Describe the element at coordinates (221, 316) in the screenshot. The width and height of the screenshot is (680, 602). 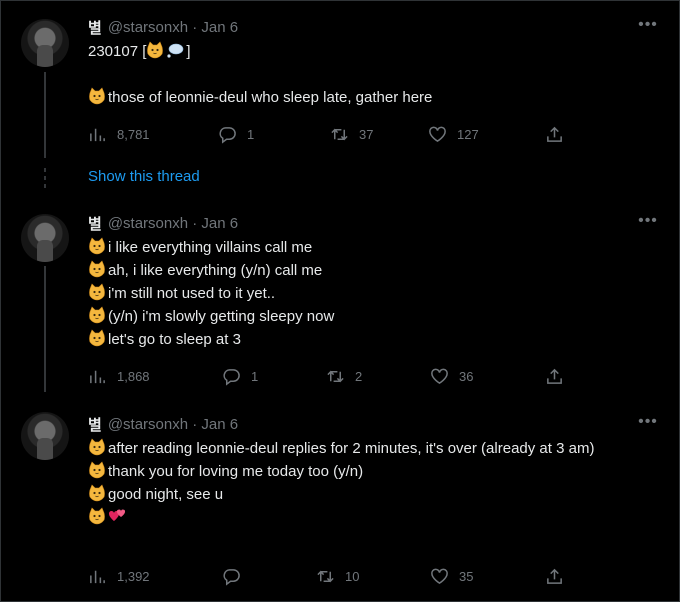
I see `tweet-line: (y/n) i'm slowly getting sleepy now` at that location.